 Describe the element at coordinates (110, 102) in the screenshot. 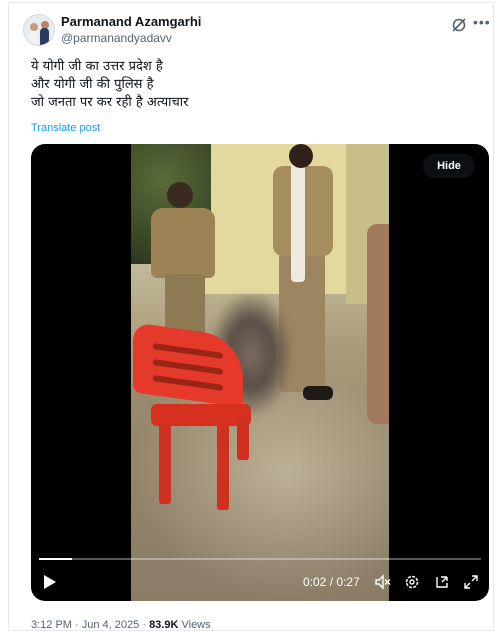

I see `tweet-line: जो जनता पर कर रही है अत्याचार` at that location.